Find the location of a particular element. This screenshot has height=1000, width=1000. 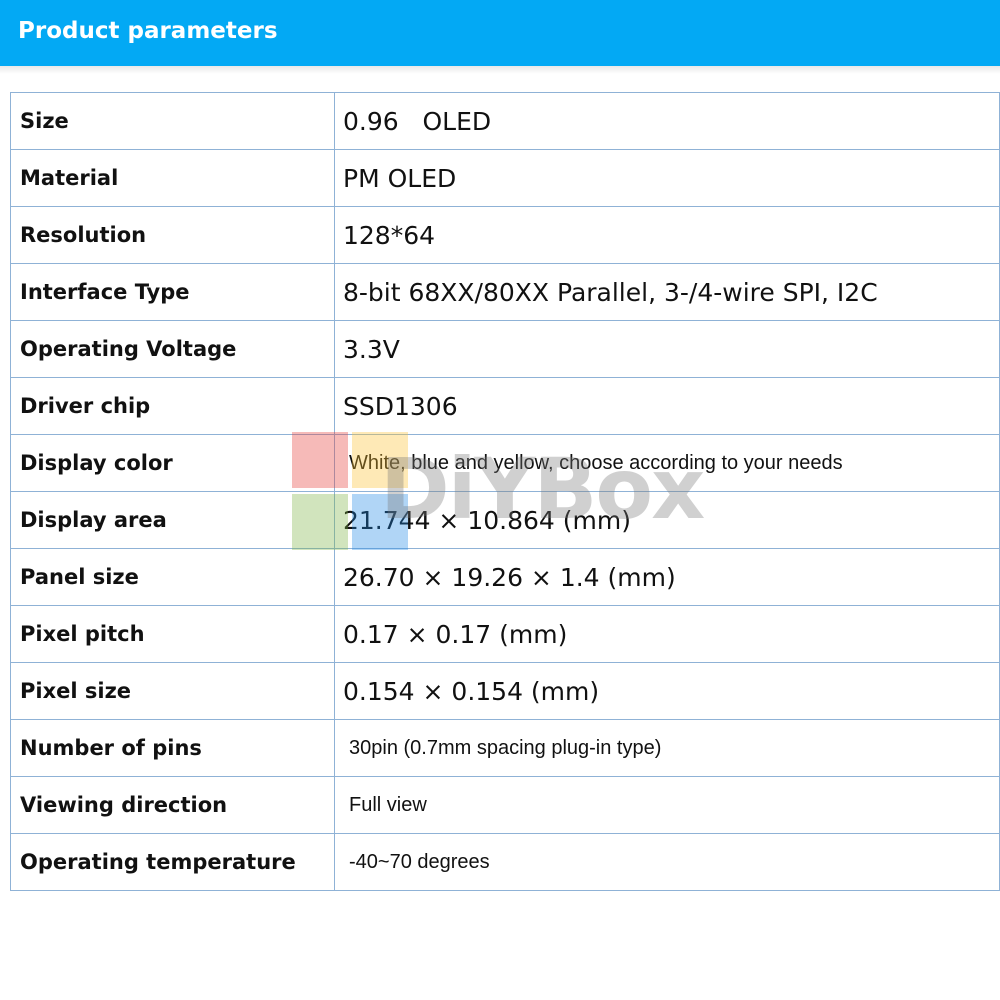

table-row: Pixel size 0.154 × 0.154 (mm) is located at coordinates (505, 691).